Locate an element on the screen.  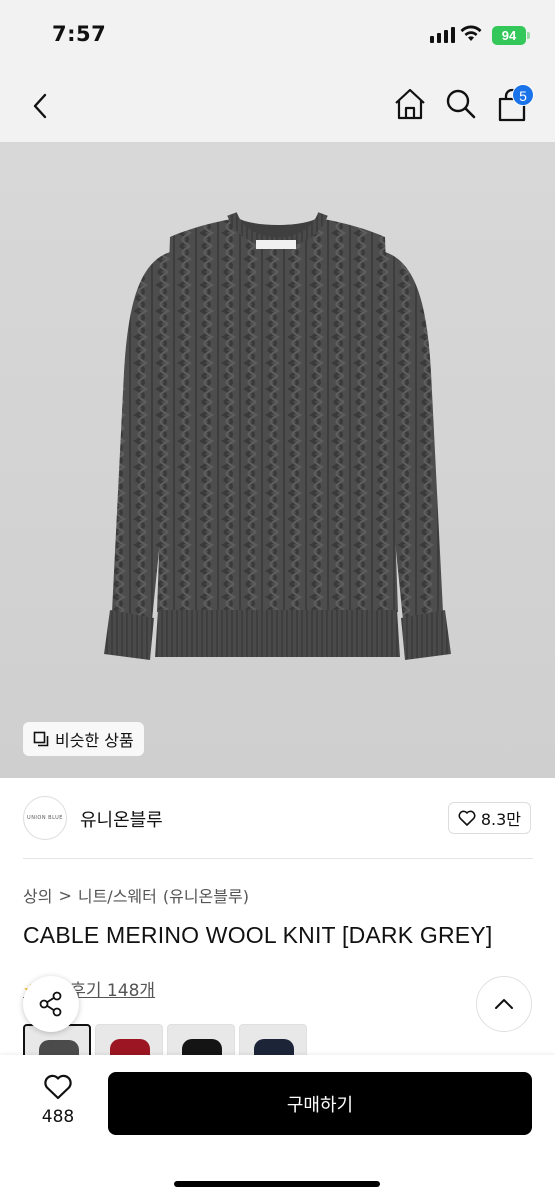
cart-button: 5 is located at coordinates (514, 104).